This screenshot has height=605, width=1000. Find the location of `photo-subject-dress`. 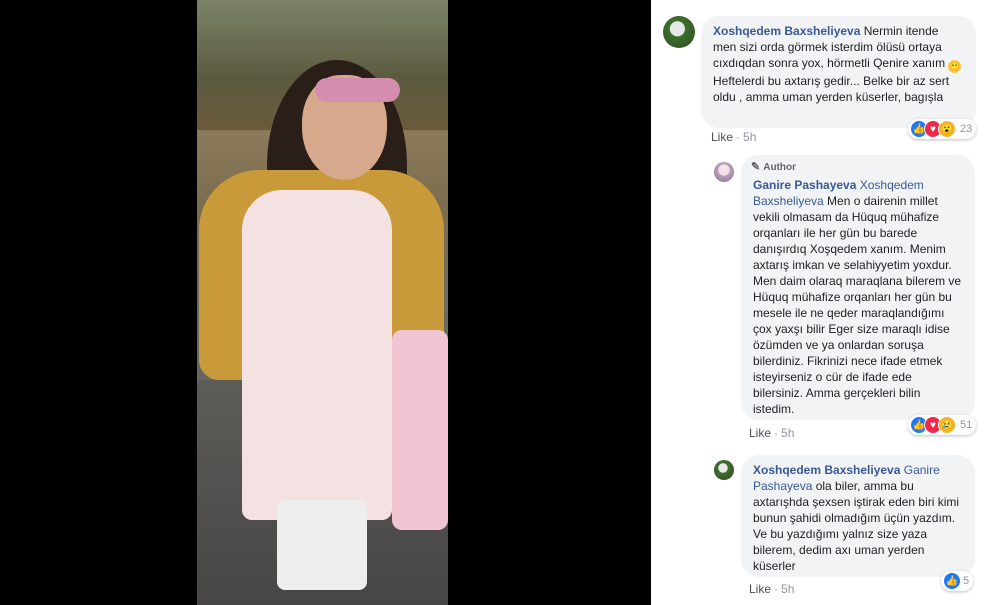

photo-subject-dress is located at coordinates (317, 355).